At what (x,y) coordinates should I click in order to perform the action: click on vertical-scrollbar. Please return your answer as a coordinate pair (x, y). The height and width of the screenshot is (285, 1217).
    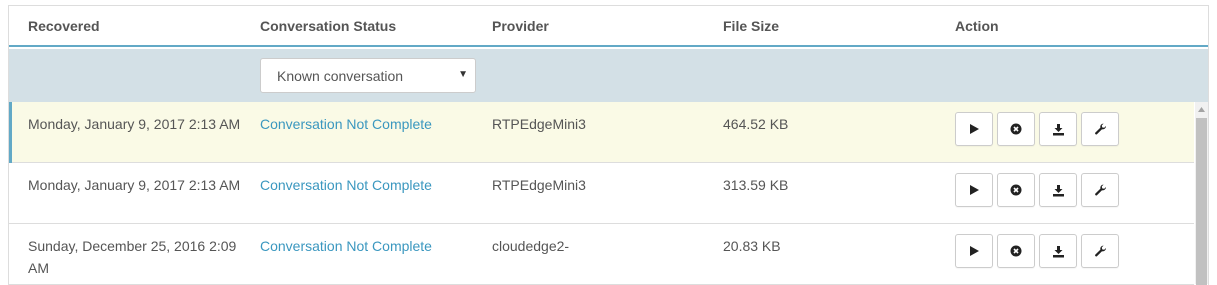
    Looking at the image, I should click on (1201, 193).